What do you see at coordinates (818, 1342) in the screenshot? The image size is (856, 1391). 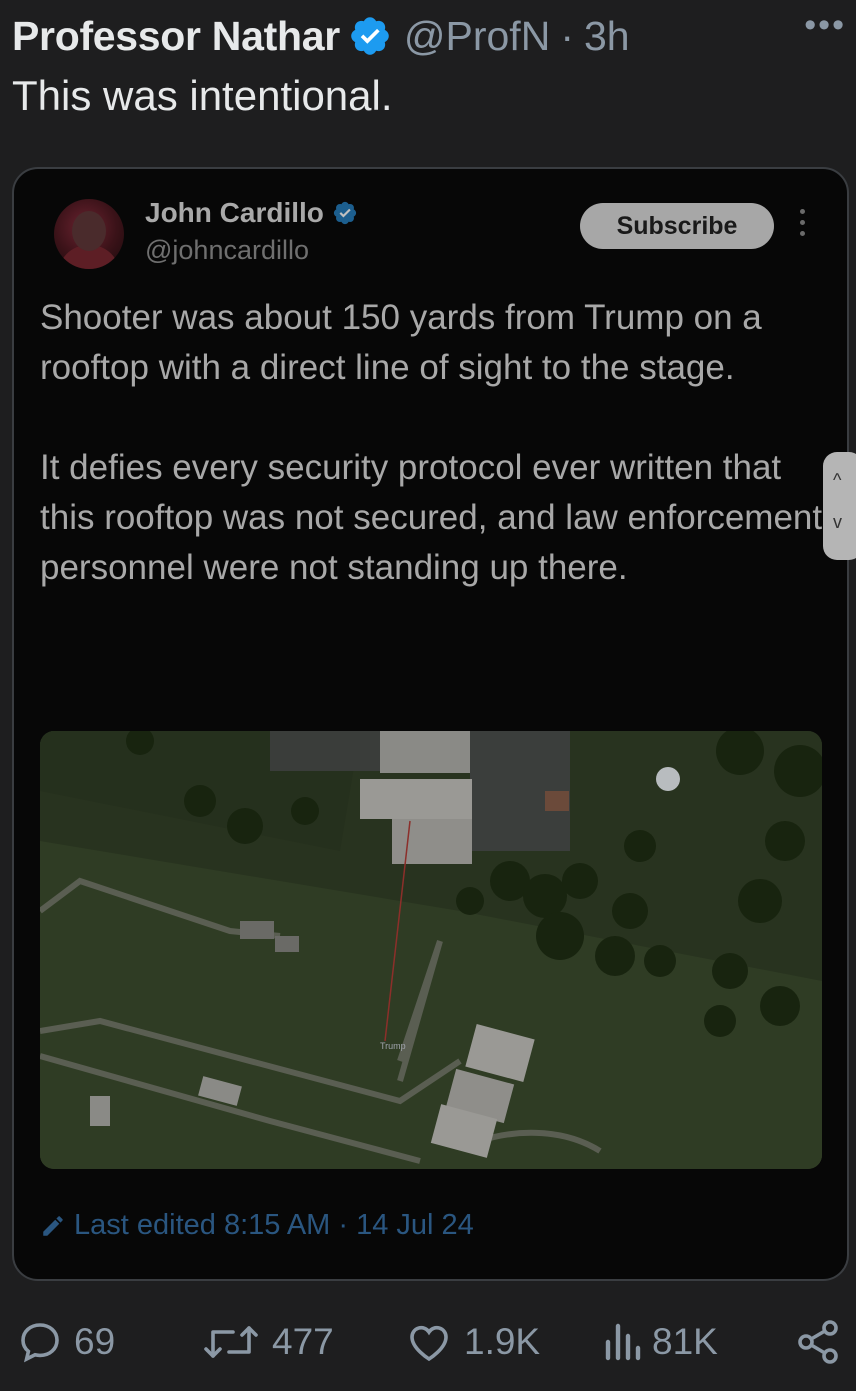 I see `share-icon` at bounding box center [818, 1342].